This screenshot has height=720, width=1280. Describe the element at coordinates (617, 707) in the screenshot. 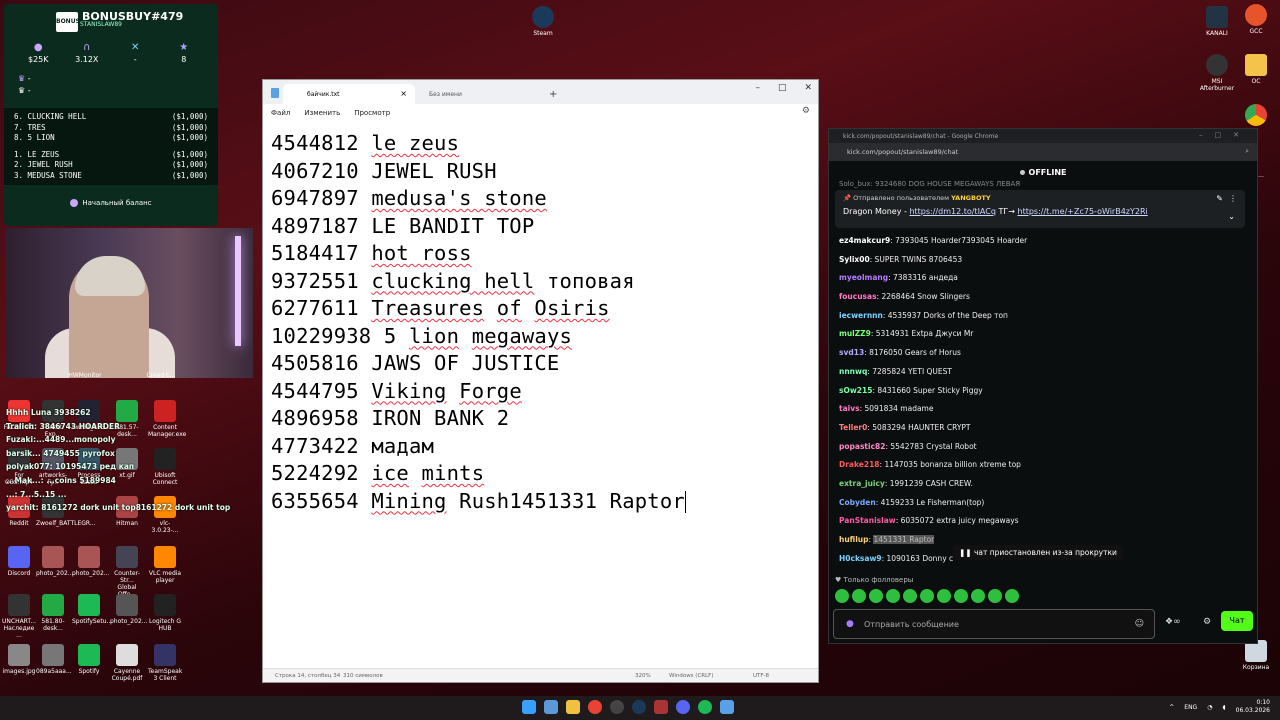

I see `obs-icon` at that location.